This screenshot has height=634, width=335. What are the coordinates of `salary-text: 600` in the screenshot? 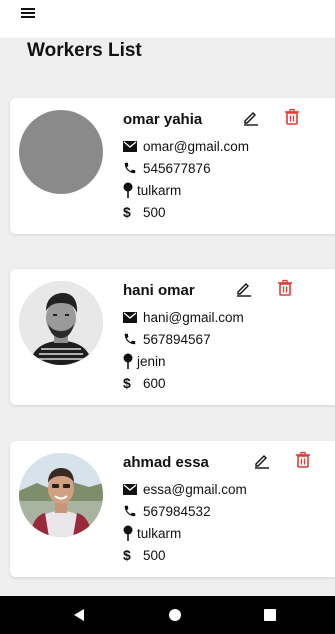 It's located at (154, 383).